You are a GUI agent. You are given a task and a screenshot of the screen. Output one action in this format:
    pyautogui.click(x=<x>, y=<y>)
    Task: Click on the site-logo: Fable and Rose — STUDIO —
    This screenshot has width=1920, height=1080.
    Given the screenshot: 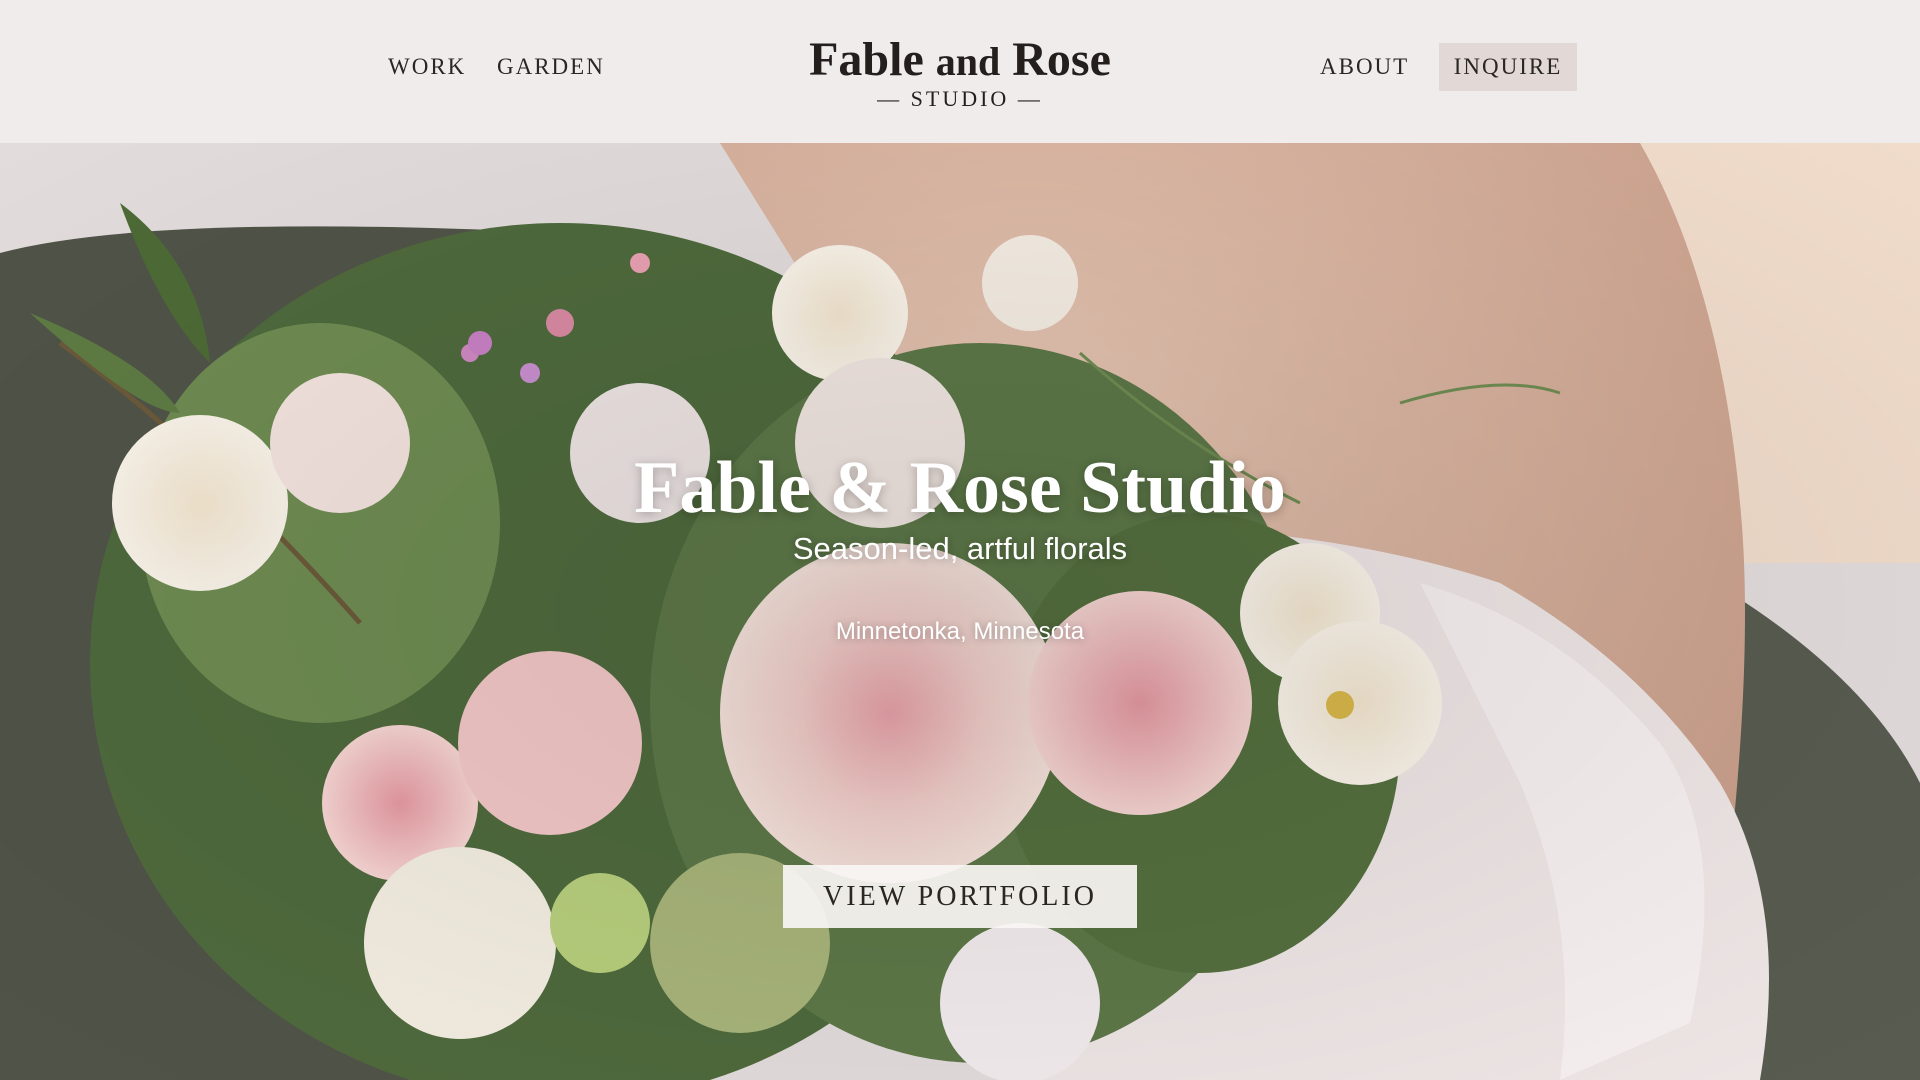 What is the action you would take?
    pyautogui.click(x=960, y=71)
    